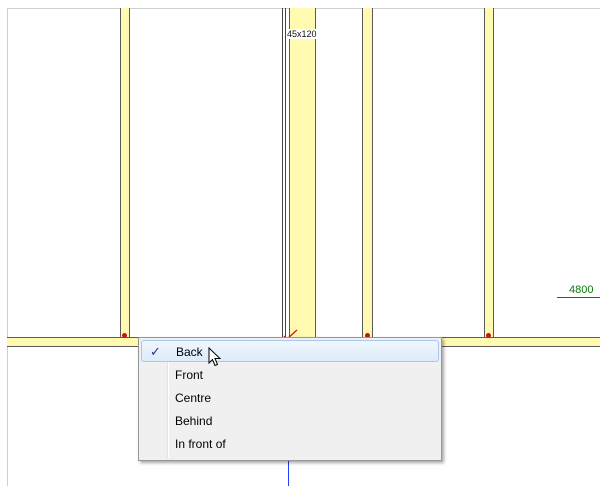  What do you see at coordinates (189, 352) in the screenshot?
I see `menu-item-label: Back` at bounding box center [189, 352].